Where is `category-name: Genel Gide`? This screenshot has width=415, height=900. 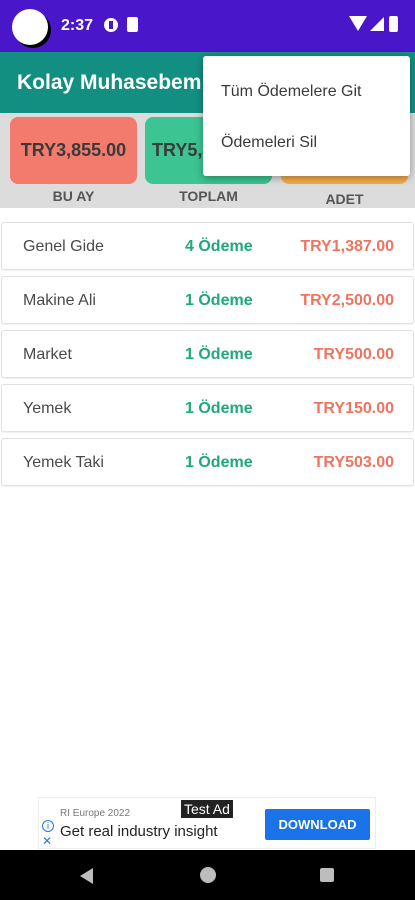
category-name: Genel Gide is located at coordinates (63, 246).